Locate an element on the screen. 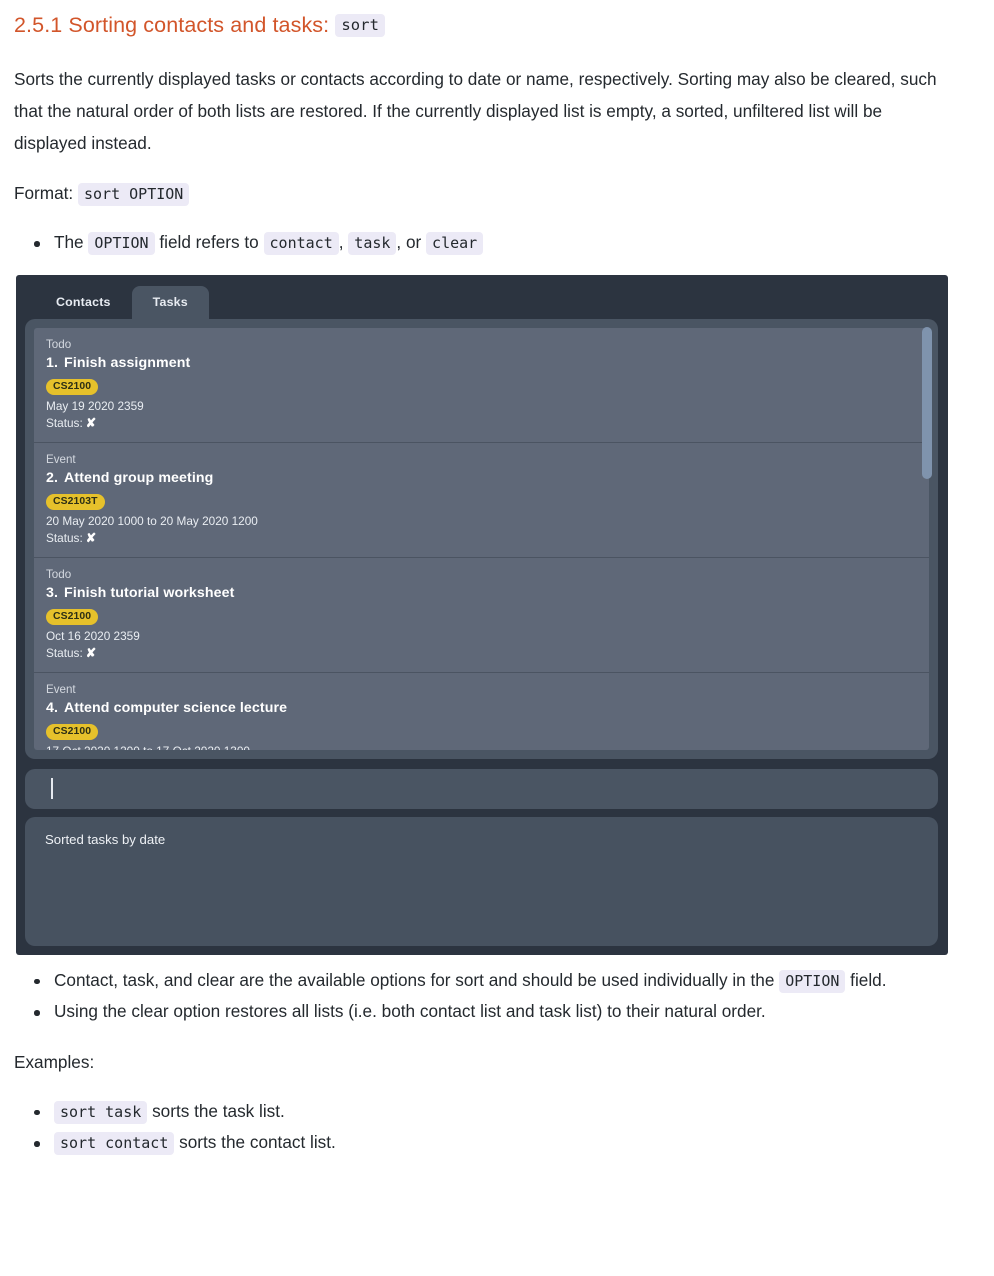  task-date: Oct 16 2020 2359 is located at coordinates (93, 635).